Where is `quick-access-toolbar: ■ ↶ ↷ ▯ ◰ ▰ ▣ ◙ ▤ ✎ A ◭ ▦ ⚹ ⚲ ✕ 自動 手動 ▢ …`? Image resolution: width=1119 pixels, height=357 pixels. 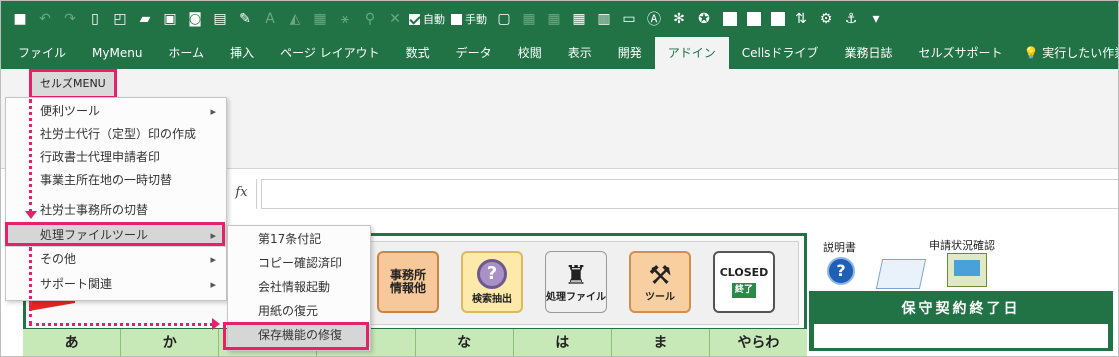
quick-access-toolbar: ■ ↶ ↷ ▯ ◰ ▰ ▣ ◙ ▤ ✎ A ◭ ▦ ⚹ ⚲ ✕ 自動 手動 ▢ … is located at coordinates (559, 19).